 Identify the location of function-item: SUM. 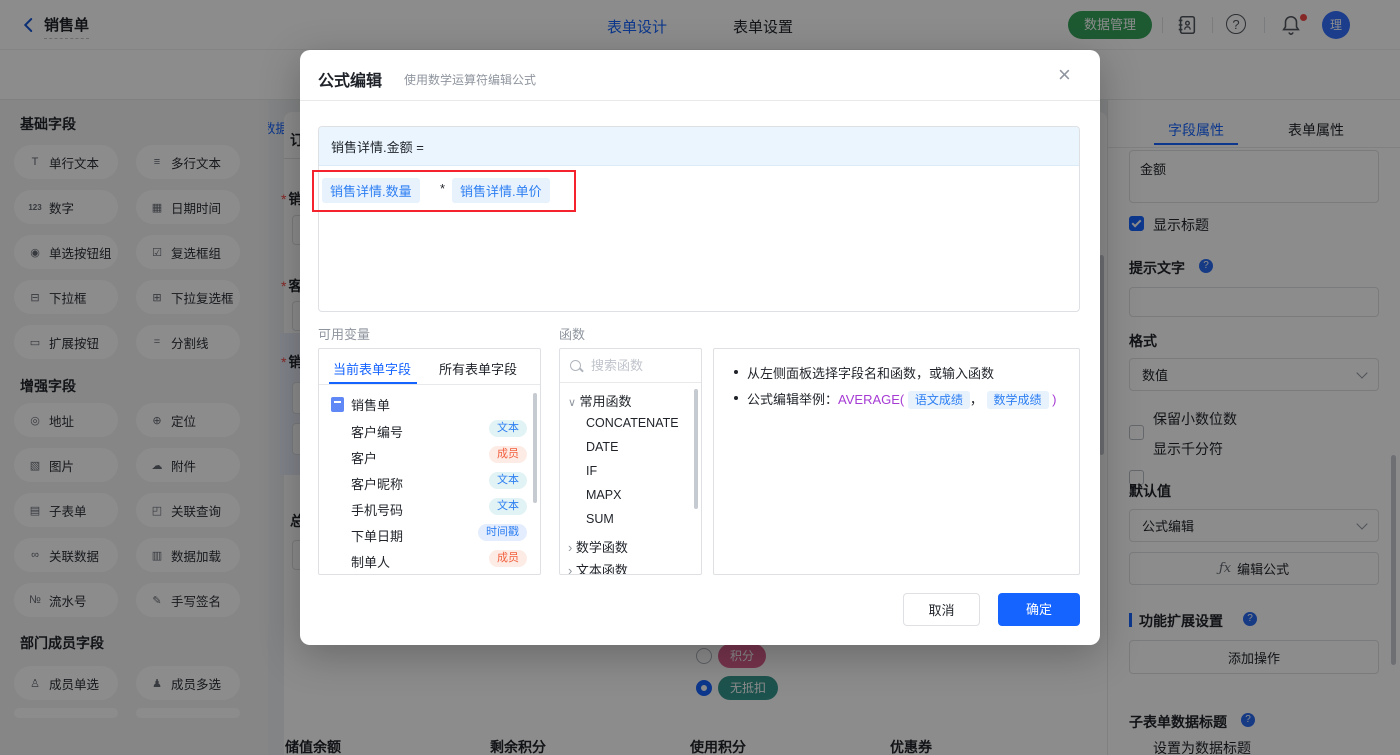
(600, 519).